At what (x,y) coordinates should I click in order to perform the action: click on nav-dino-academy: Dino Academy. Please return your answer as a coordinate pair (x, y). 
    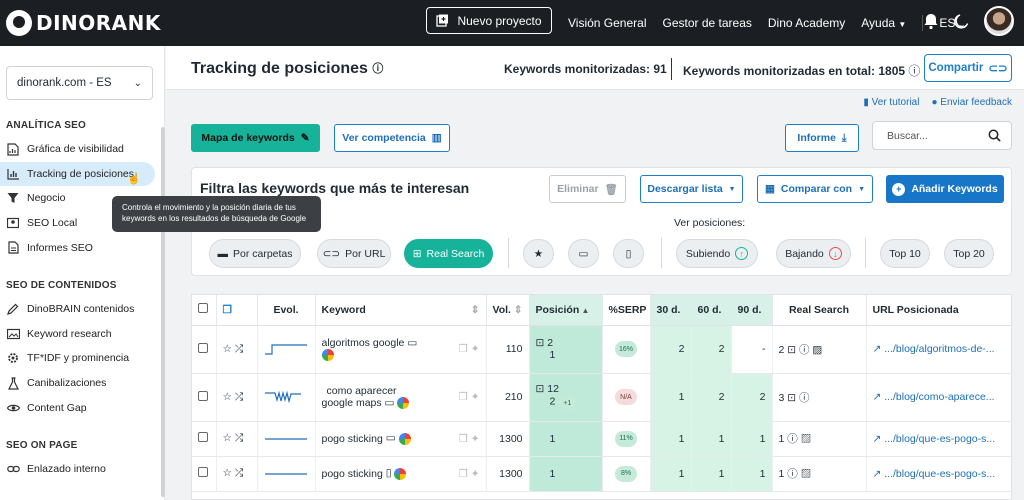
    Looking at the image, I should click on (806, 23).